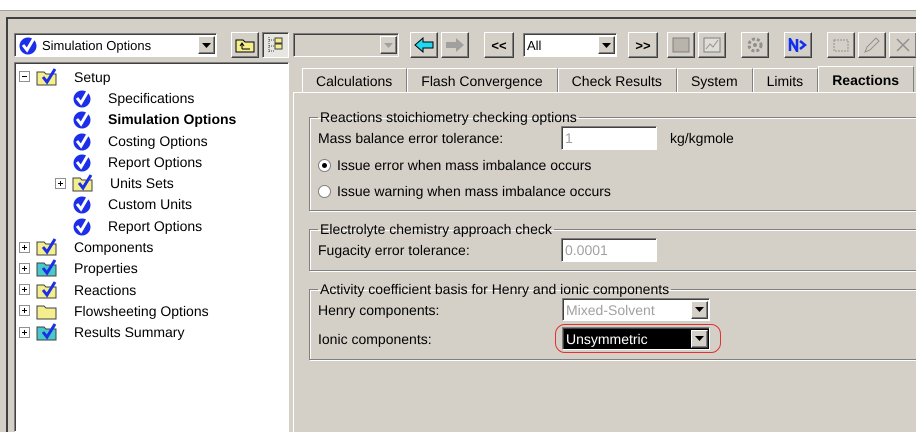 This screenshot has width=916, height=432. What do you see at coordinates (617, 80) in the screenshot?
I see `tab: Check Results` at bounding box center [617, 80].